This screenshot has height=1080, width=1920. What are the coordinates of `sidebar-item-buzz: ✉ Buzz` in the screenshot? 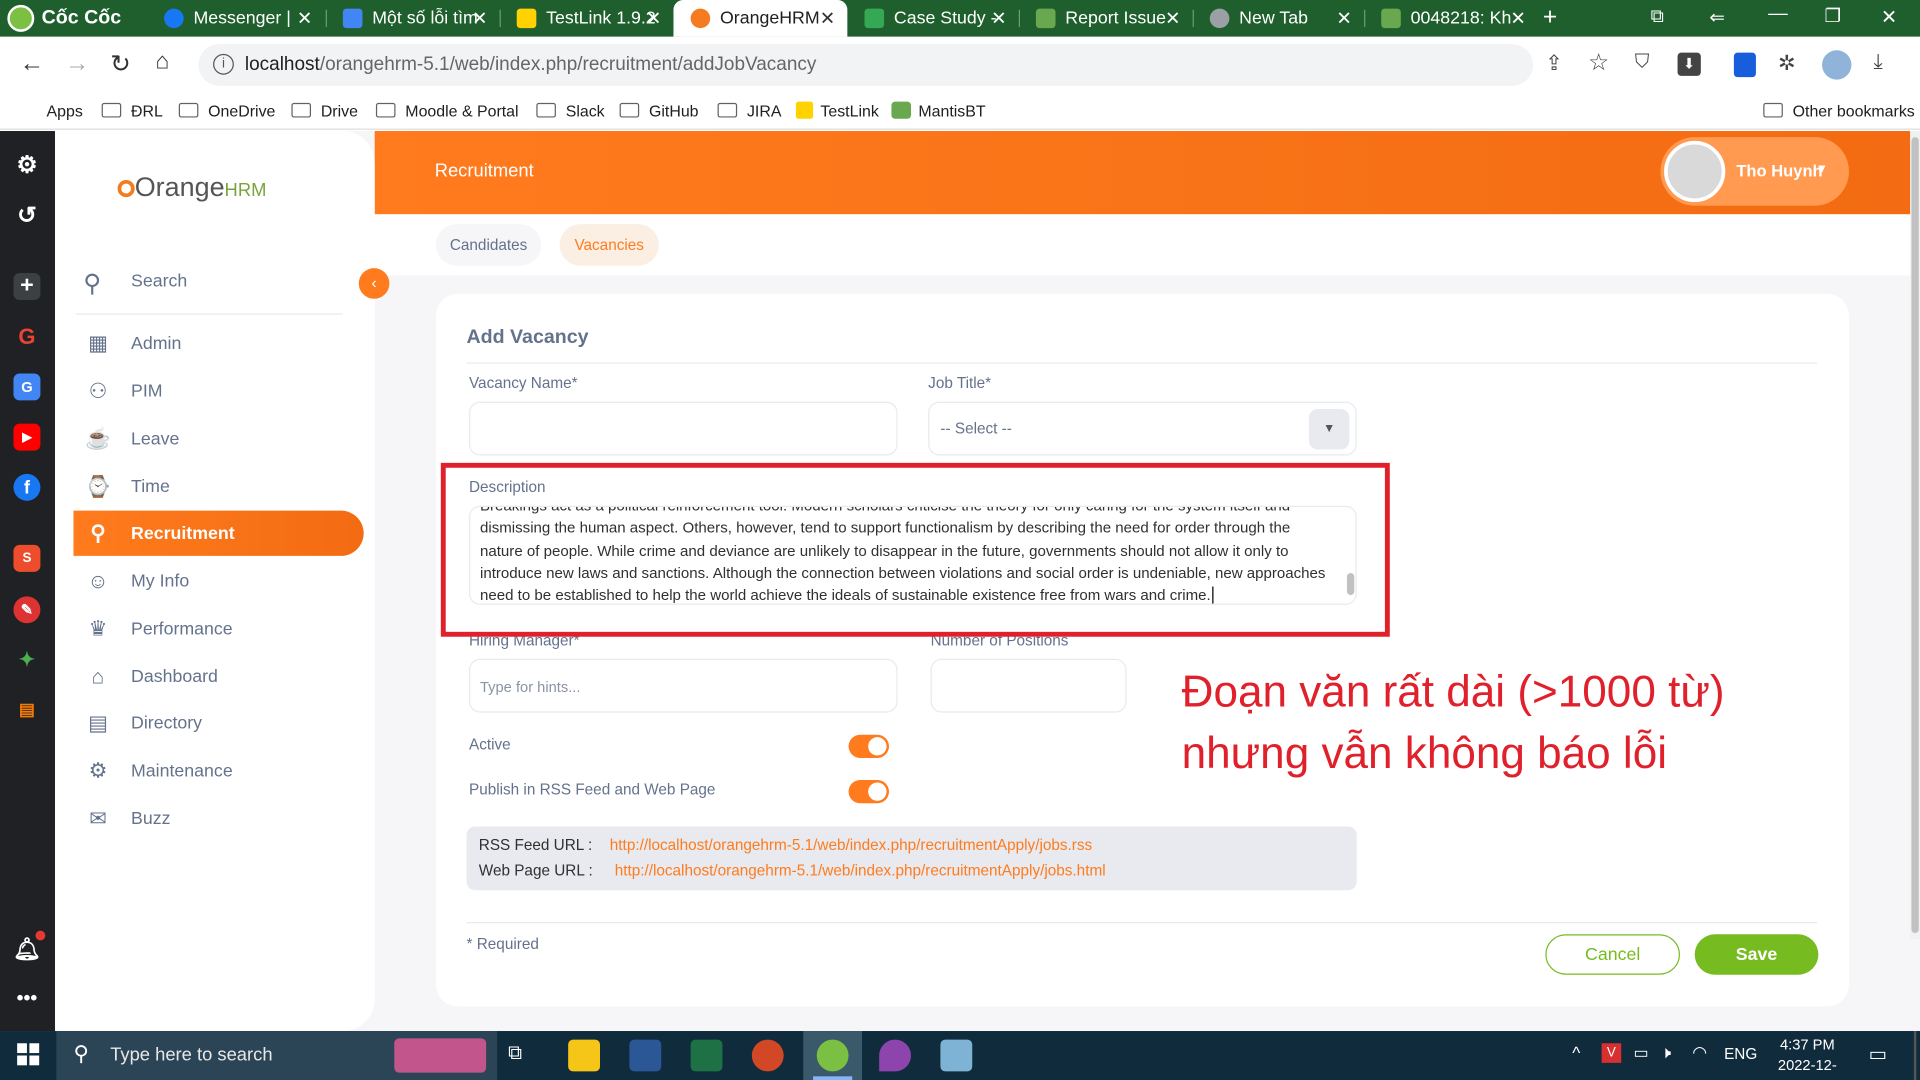 It's located at (218, 818).